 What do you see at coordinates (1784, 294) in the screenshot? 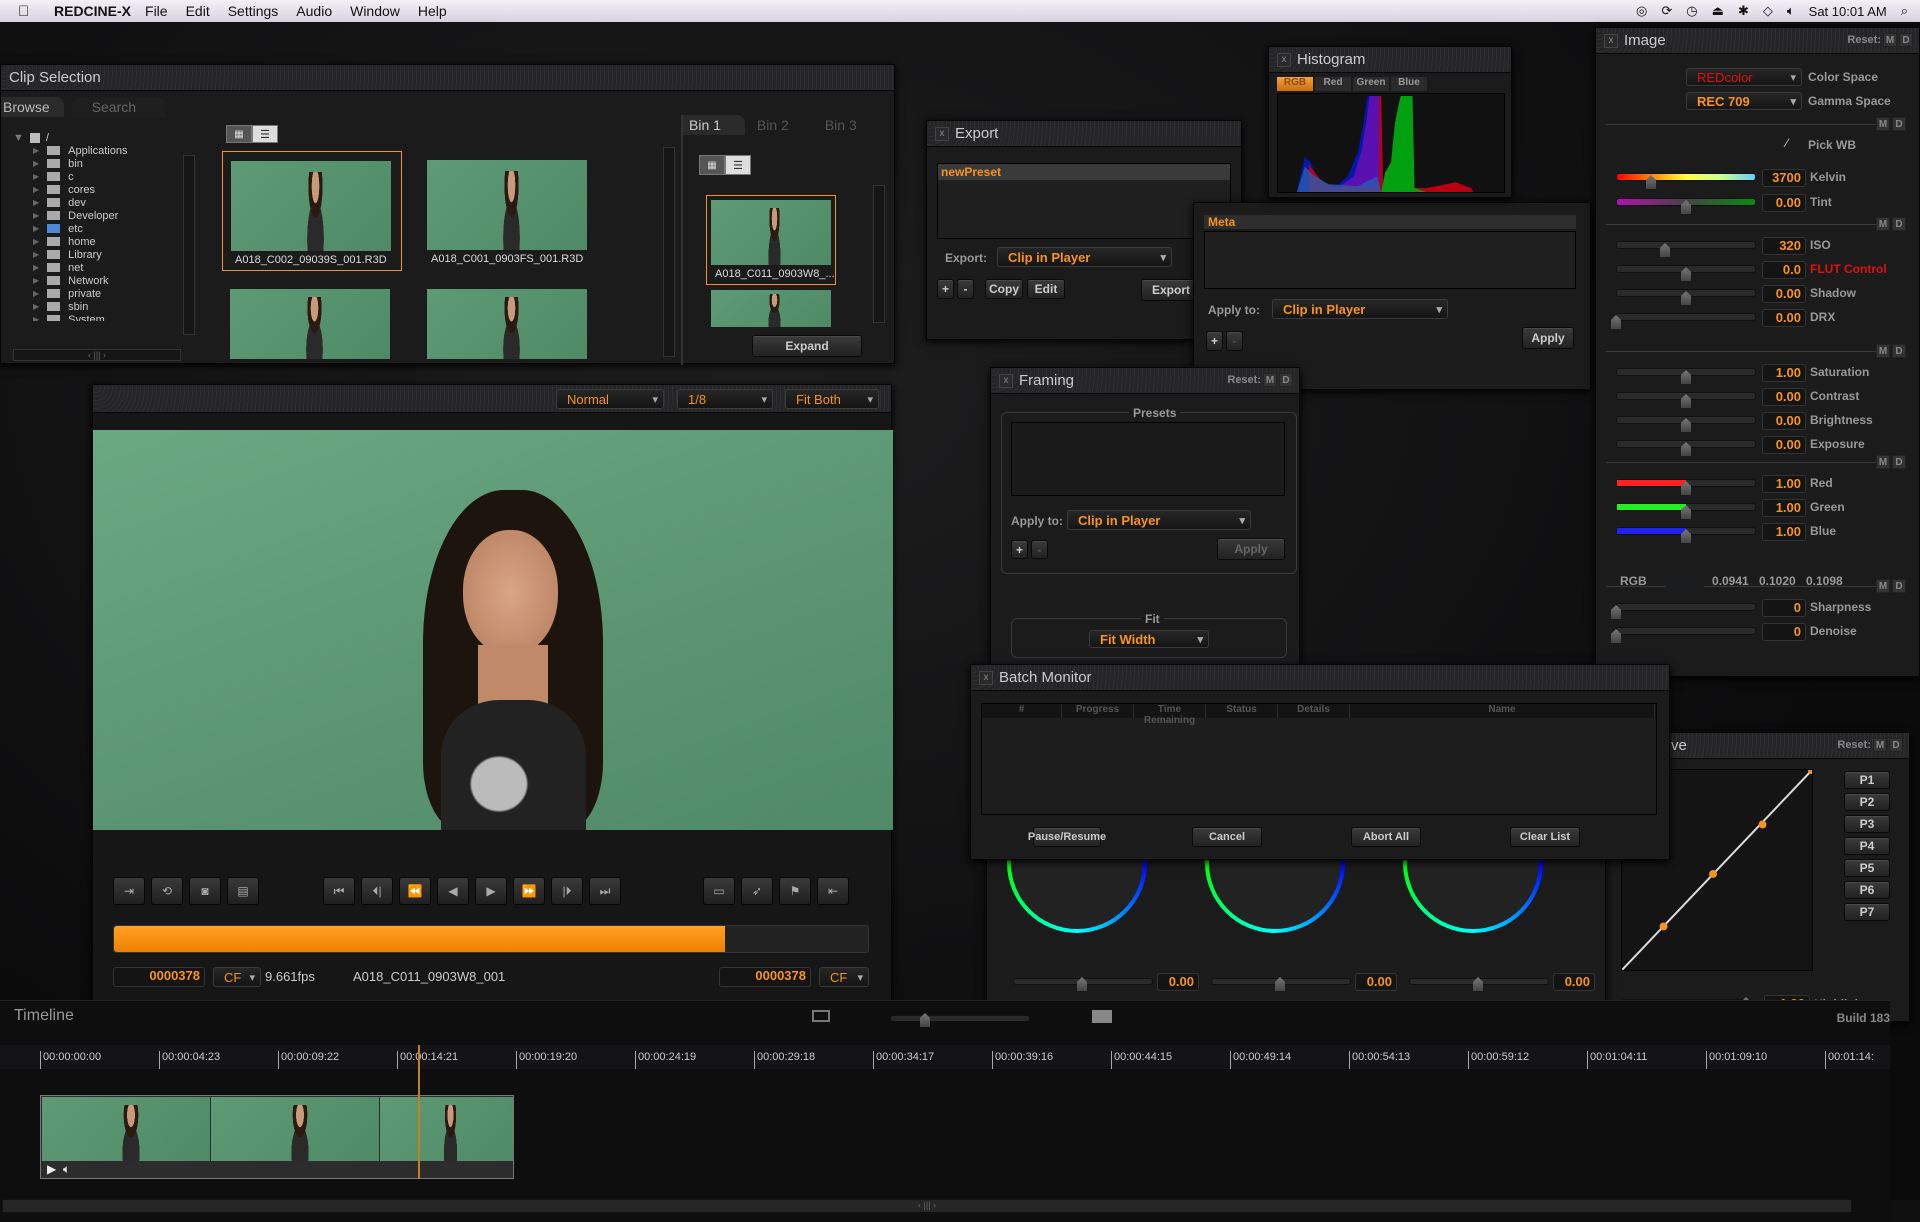
I see `value-shadow: 0.00` at bounding box center [1784, 294].